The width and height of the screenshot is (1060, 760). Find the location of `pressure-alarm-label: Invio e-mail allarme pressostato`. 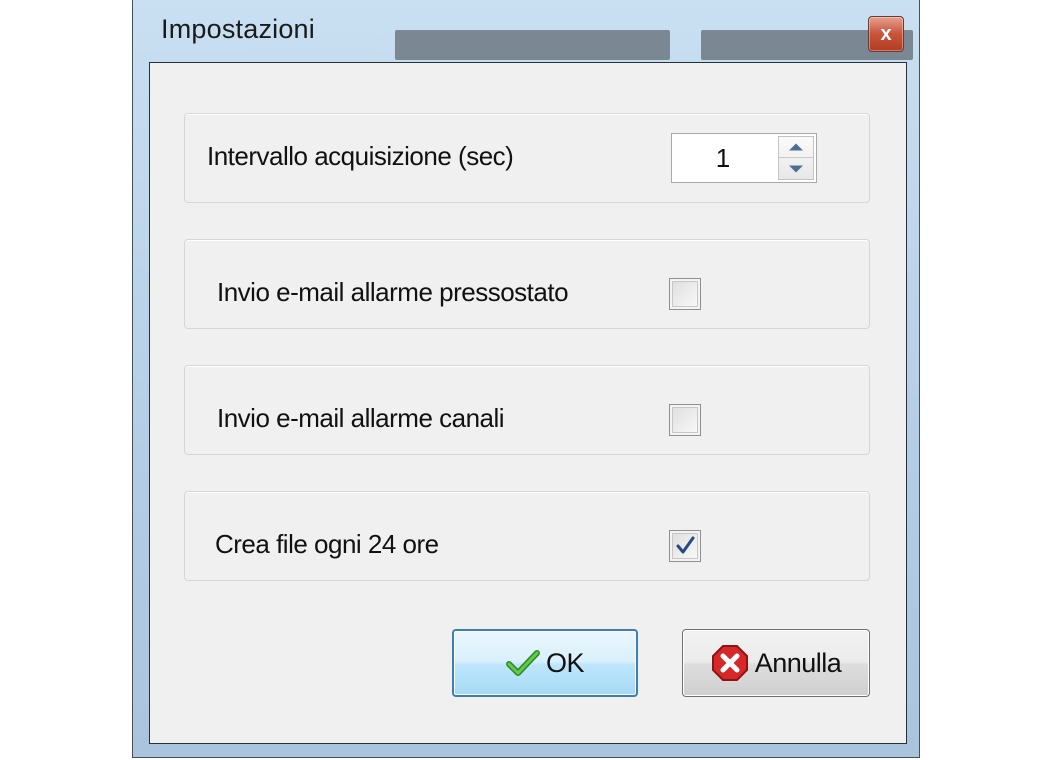

pressure-alarm-label: Invio e-mail allarme pressostato is located at coordinates (393, 292).